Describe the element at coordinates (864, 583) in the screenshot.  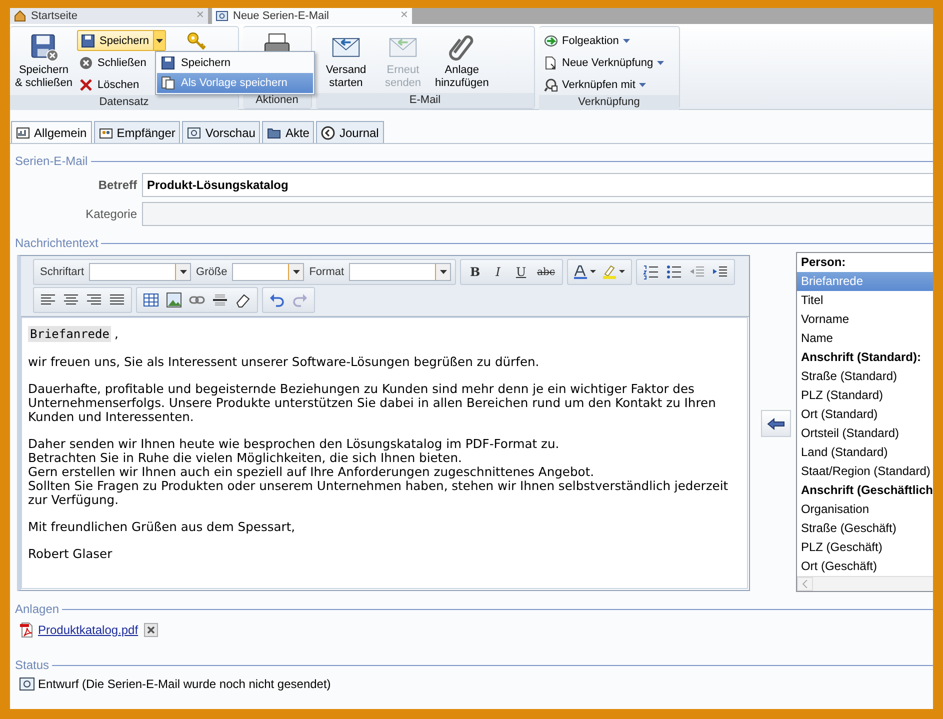
I see `horizontal-scrollbar` at that location.